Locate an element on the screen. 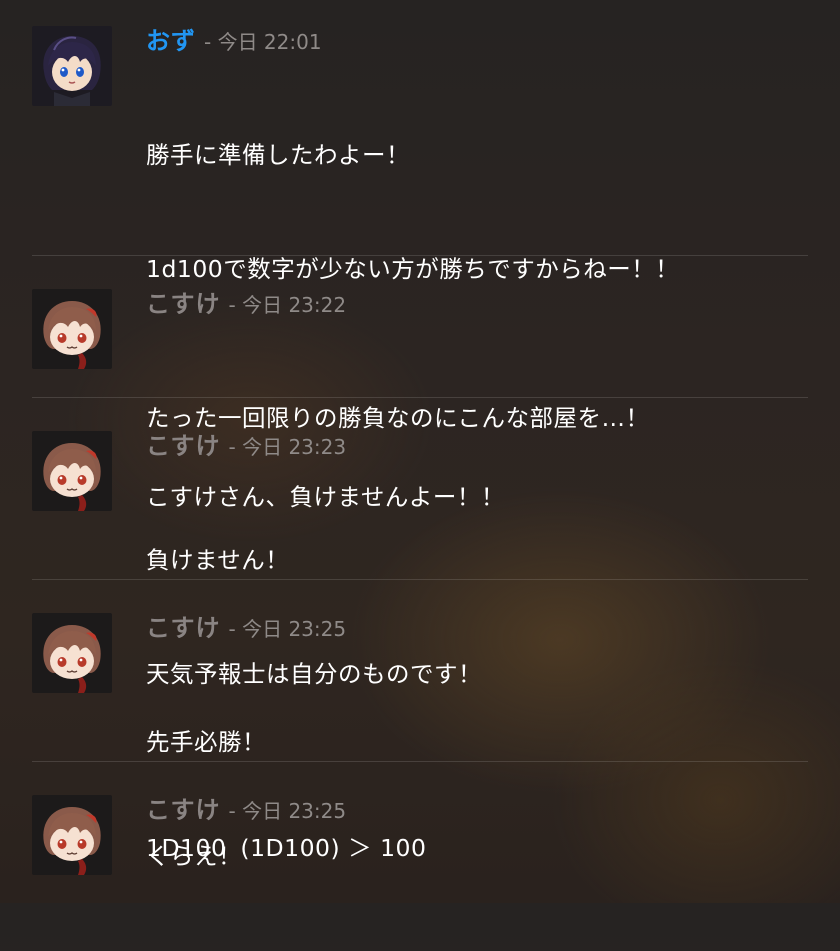 The width and height of the screenshot is (840, 951). message-line: 負けません！ is located at coordinates (218, 560).